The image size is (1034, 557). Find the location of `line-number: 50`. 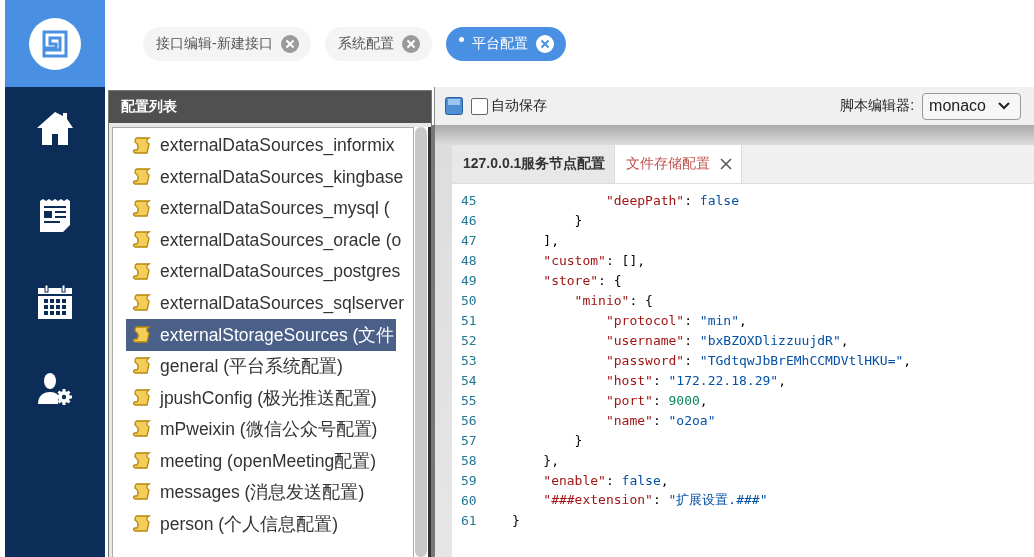

line-number: 50 is located at coordinates (469, 300).